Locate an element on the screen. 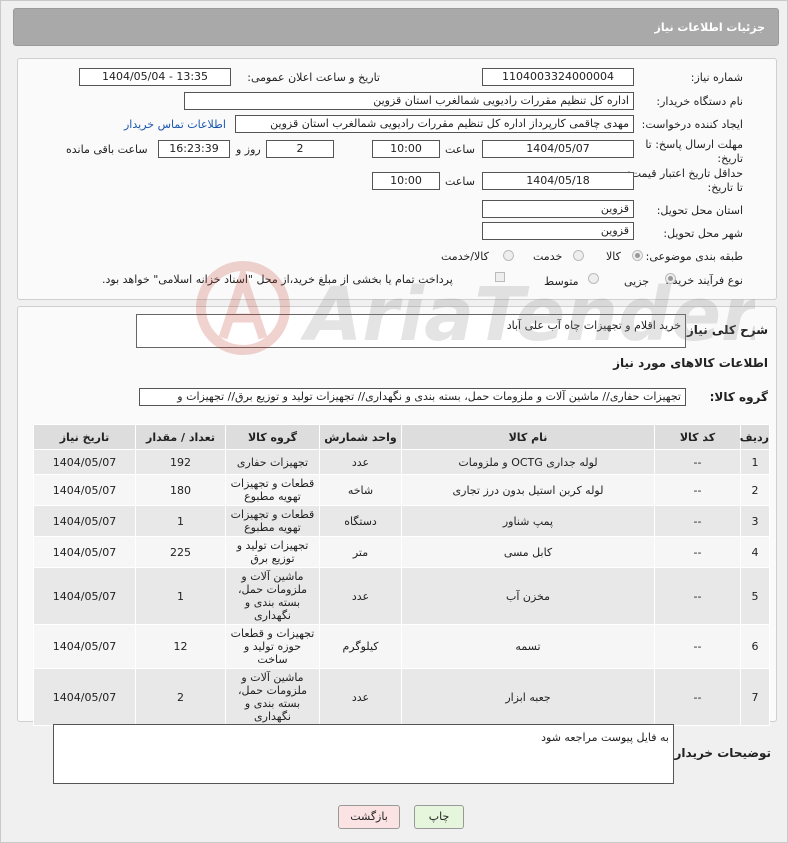 The image size is (788, 843). buyer-notes-label: توضیحات خریدار: is located at coordinates (720, 753).